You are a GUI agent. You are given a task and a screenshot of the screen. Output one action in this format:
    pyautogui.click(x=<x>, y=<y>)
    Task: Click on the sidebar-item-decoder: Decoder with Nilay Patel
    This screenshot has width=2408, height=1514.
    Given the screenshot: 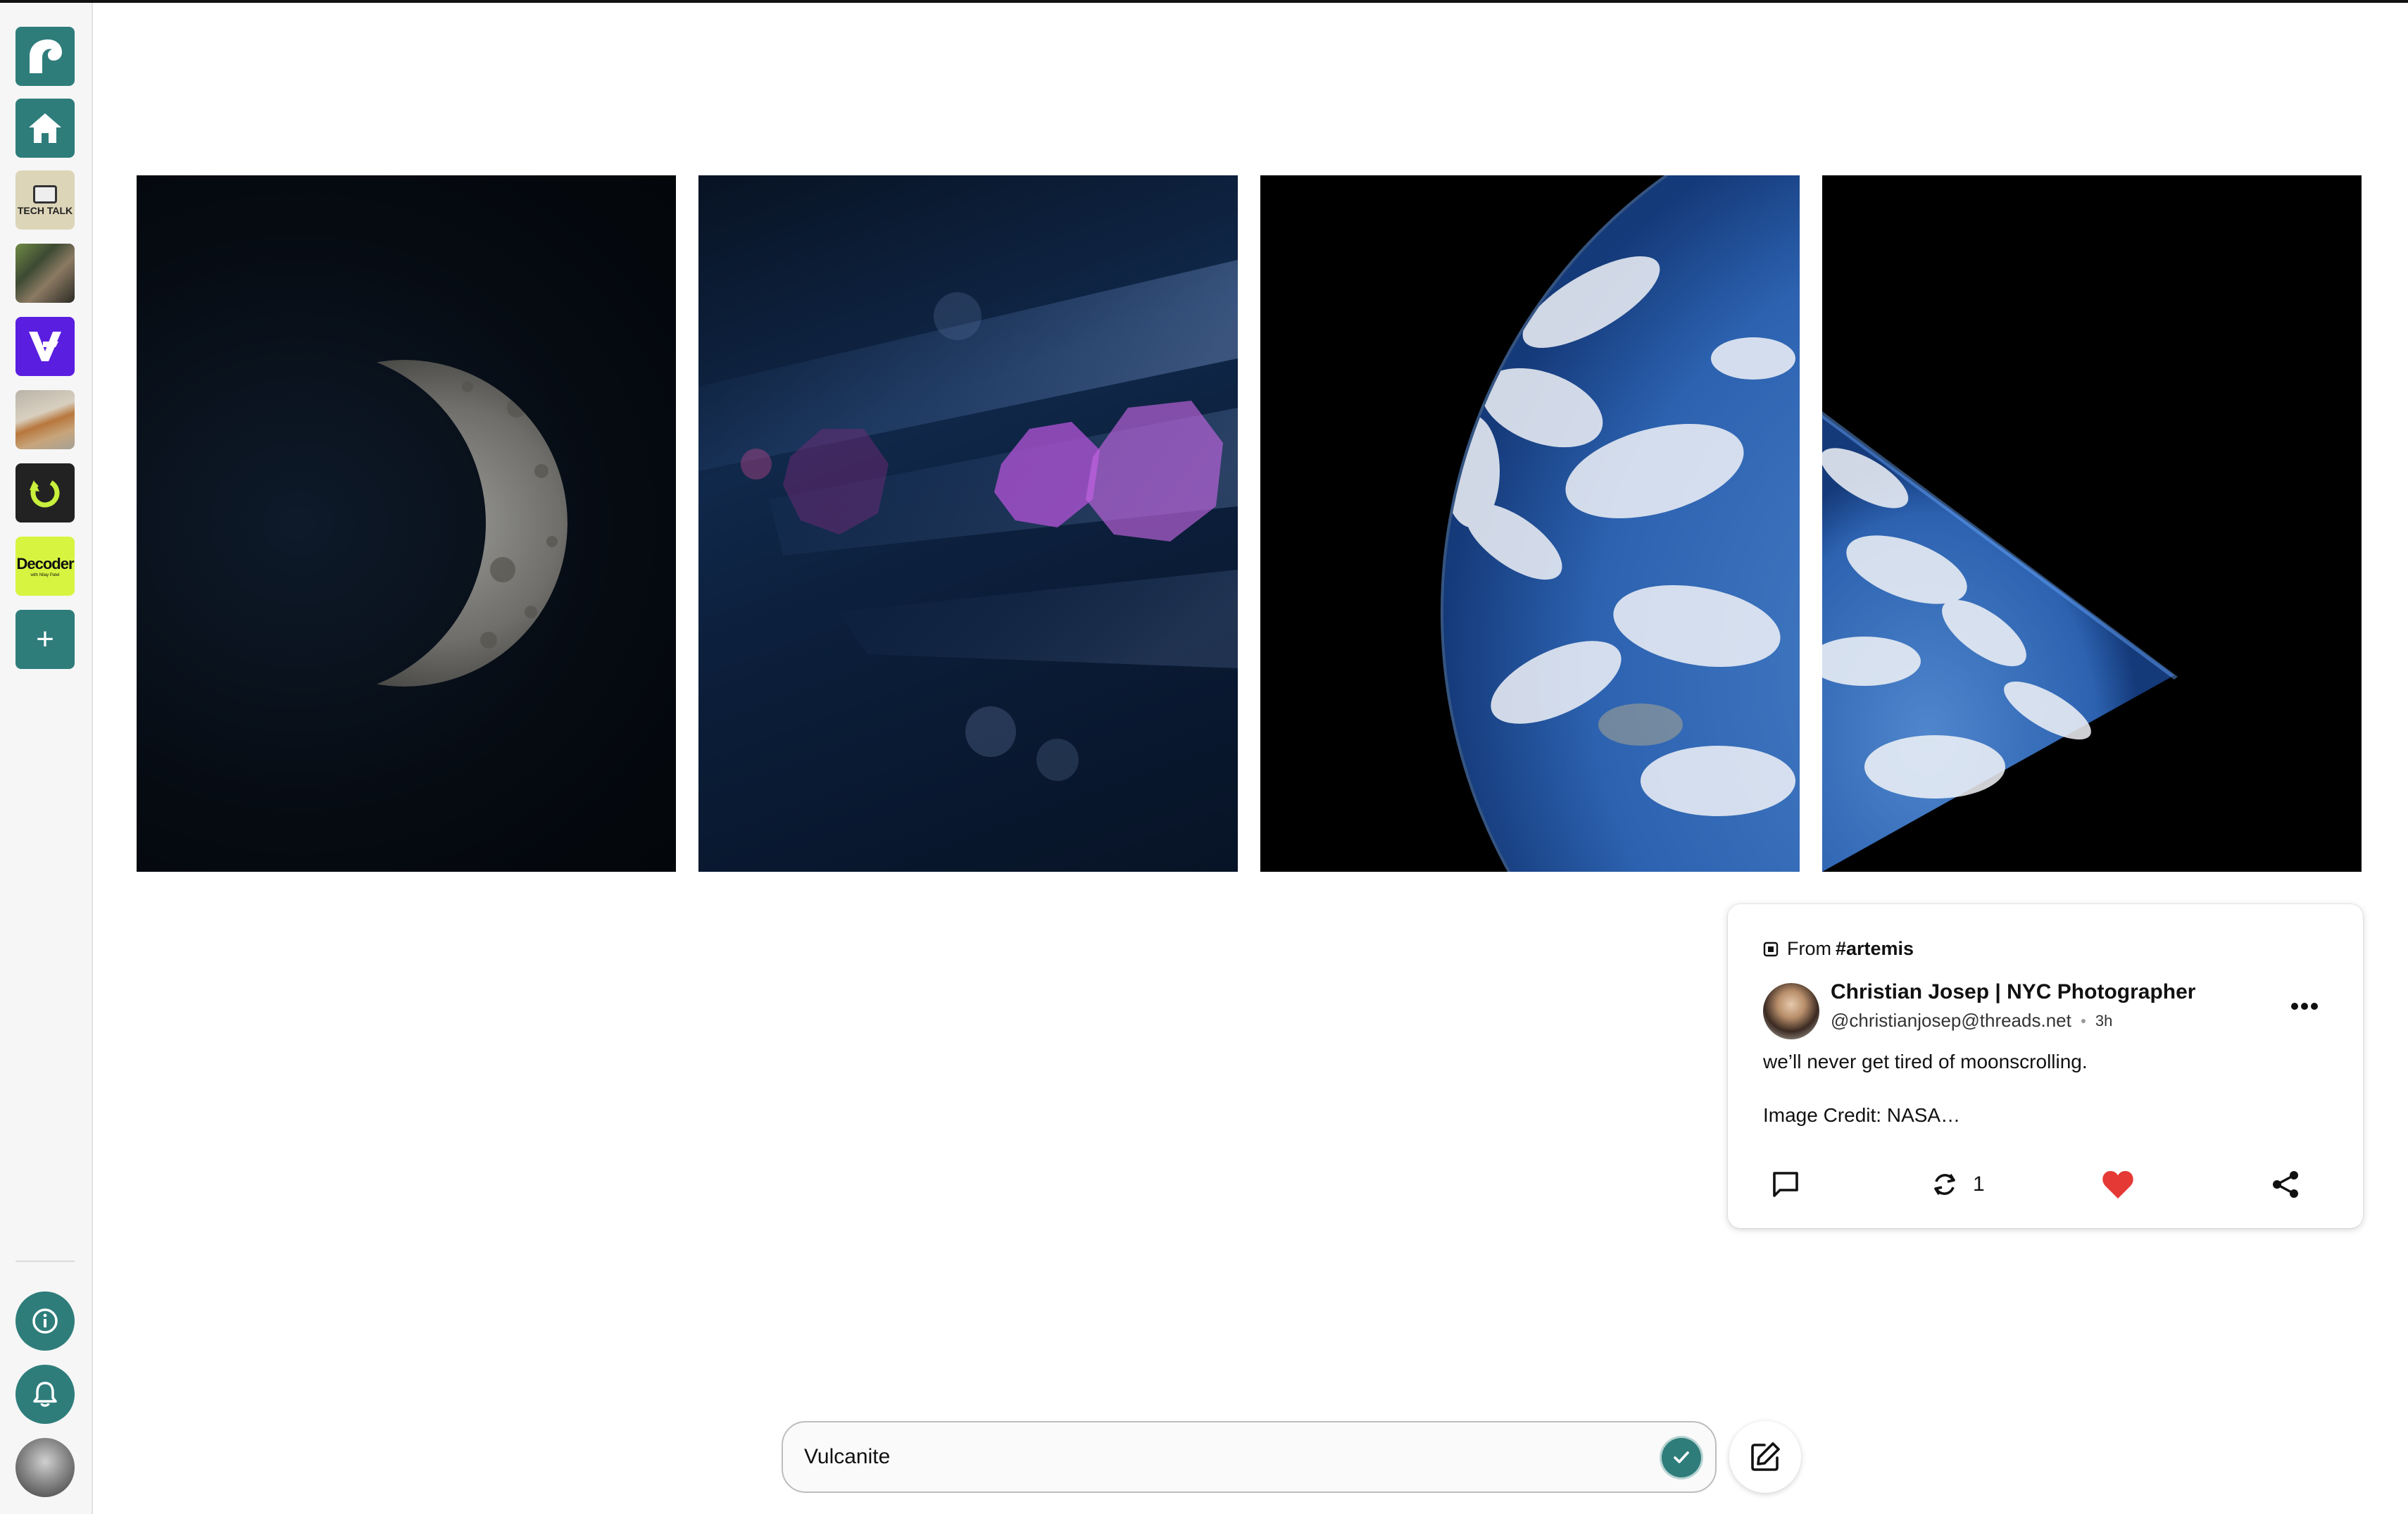 What is the action you would take?
    pyautogui.click(x=45, y=566)
    